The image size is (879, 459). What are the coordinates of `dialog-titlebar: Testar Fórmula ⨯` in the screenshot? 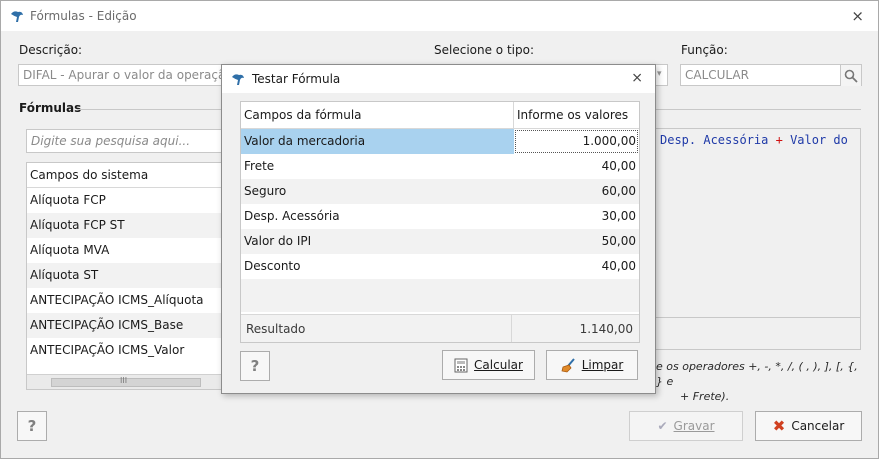 It's located at (438, 79).